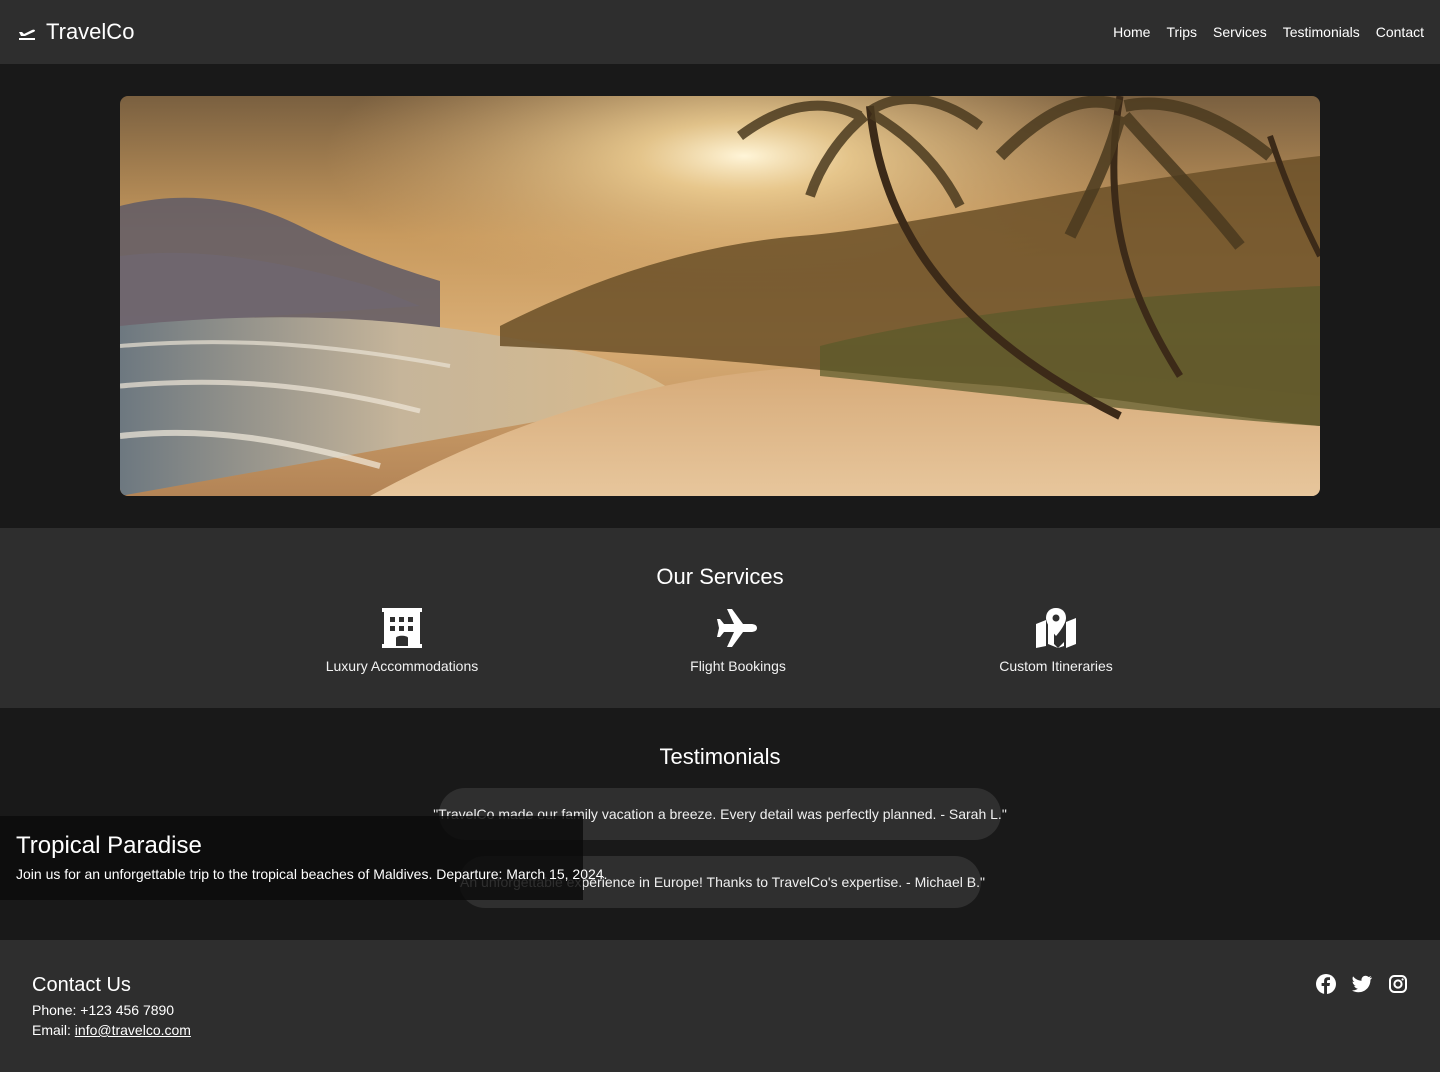 The width and height of the screenshot is (1440, 1072). What do you see at coordinates (81, 985) in the screenshot?
I see `contact-title: Contact Us` at bounding box center [81, 985].